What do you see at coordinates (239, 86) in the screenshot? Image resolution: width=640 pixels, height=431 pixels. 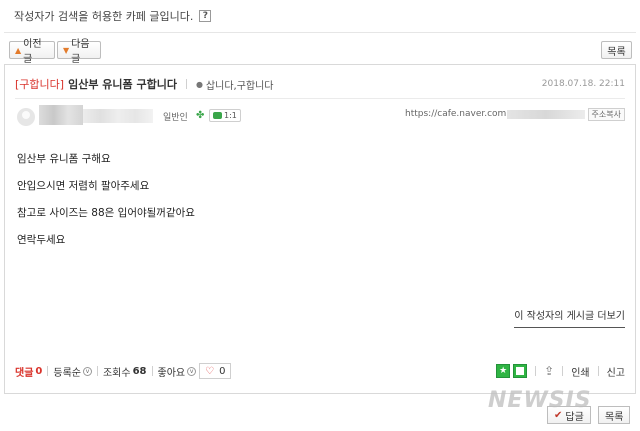 I see `board-name: 삽니다,구합니다` at bounding box center [239, 86].